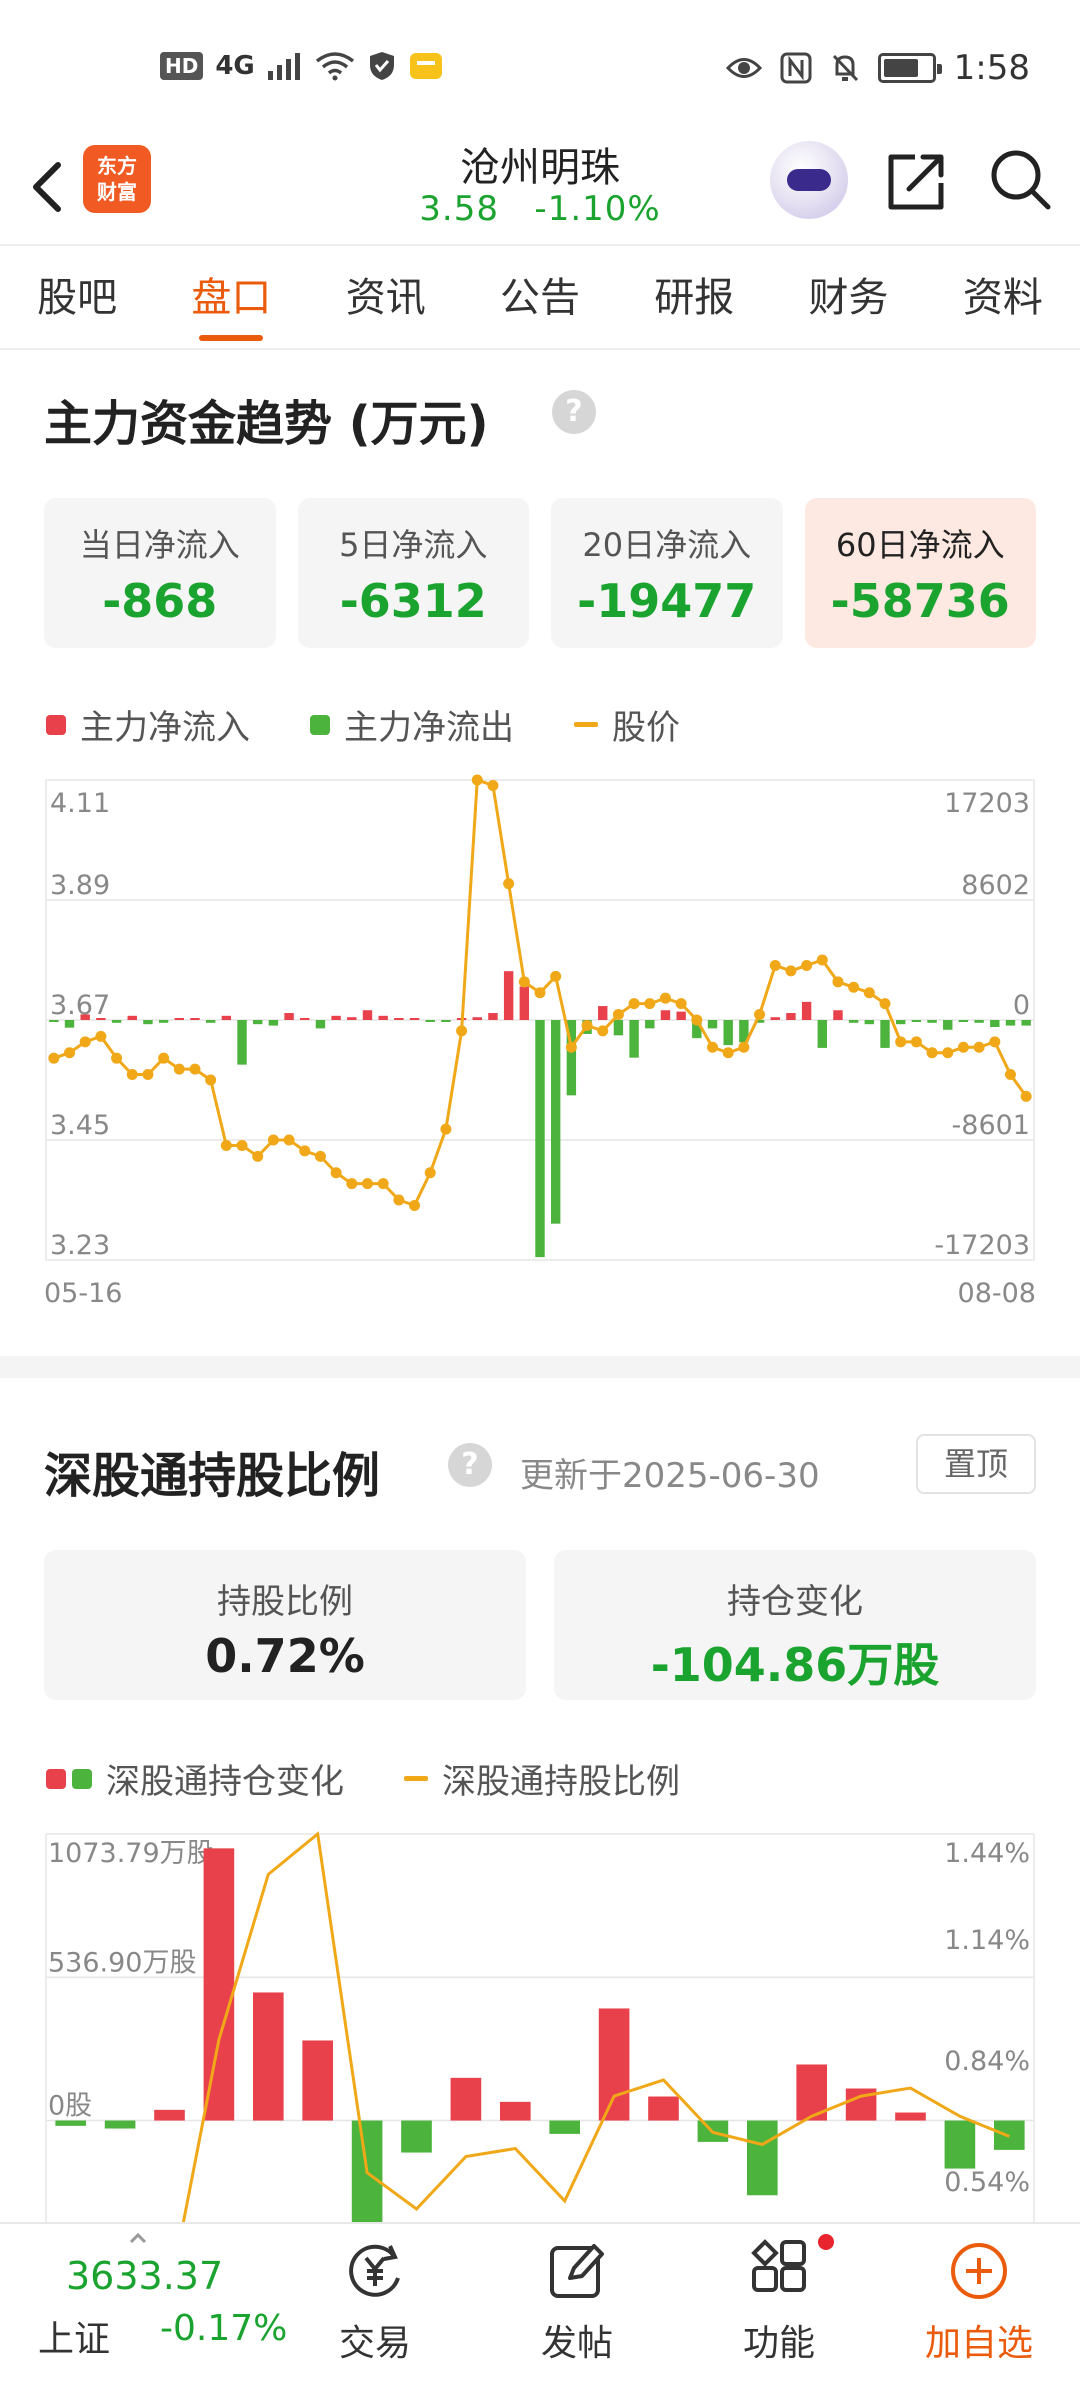  Describe the element at coordinates (223, 2328) in the screenshot. I see `index-change: -0.17%` at that location.